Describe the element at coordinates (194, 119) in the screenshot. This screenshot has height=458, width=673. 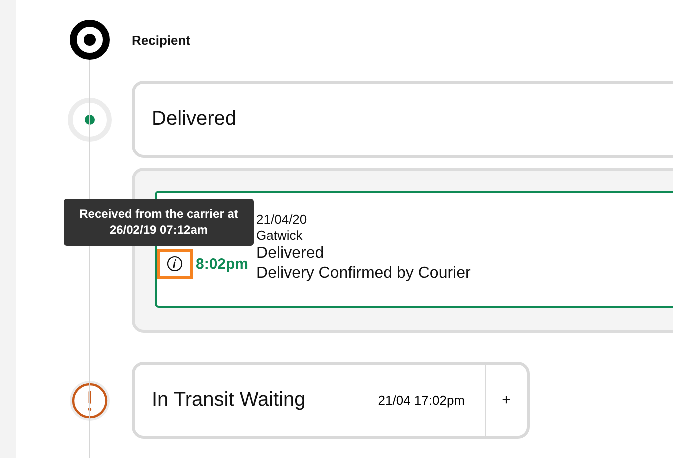
I see `status-title: Delivered` at that location.